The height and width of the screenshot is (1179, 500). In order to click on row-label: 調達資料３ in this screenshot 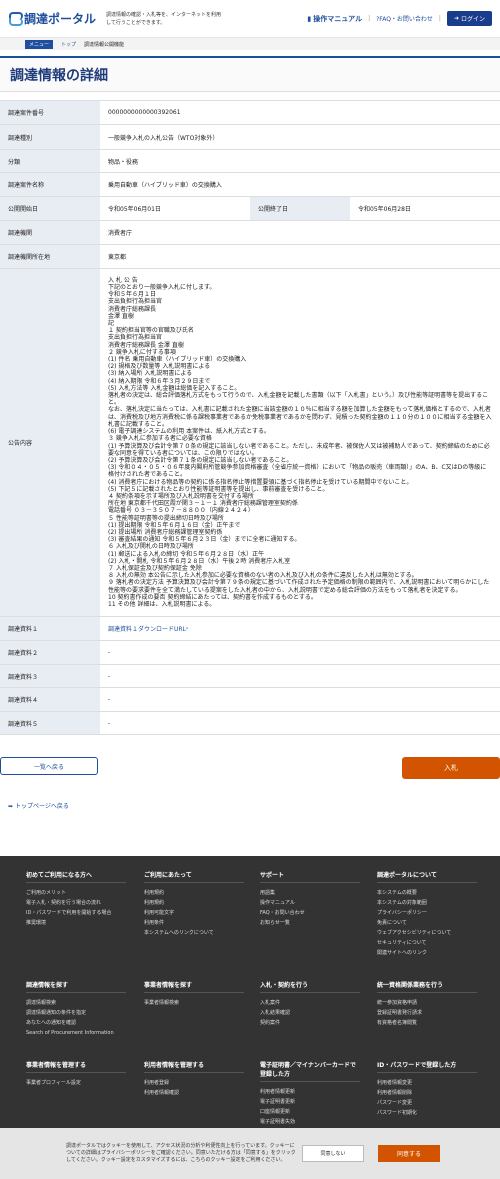, I will do `click(50, 676)`.